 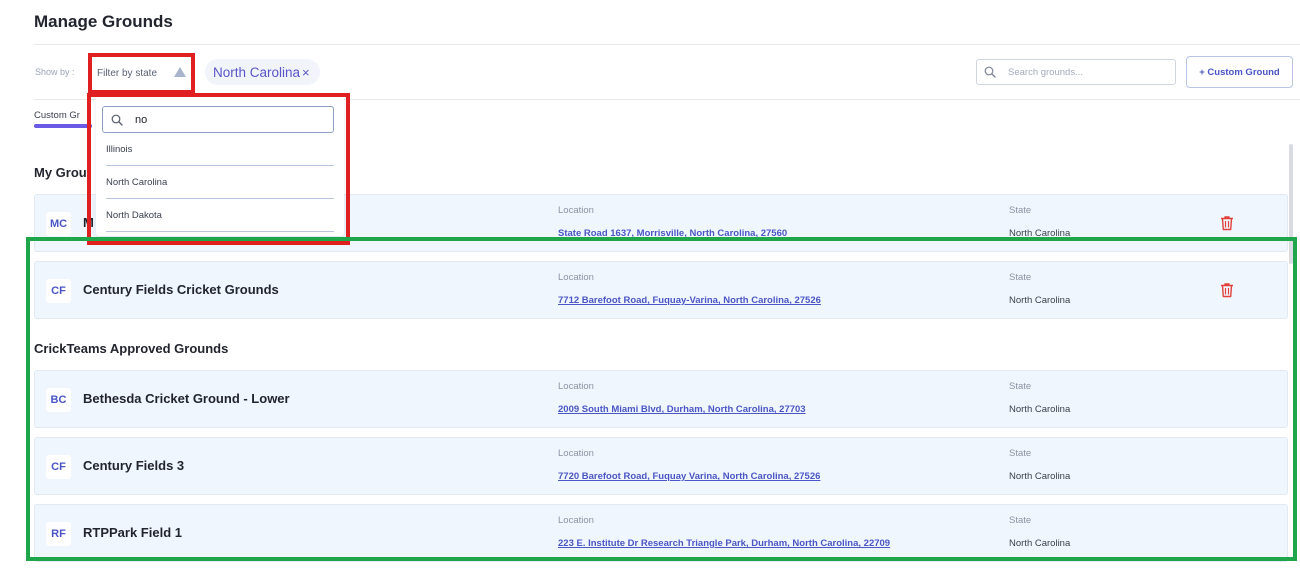 What do you see at coordinates (63, 126) in the screenshot?
I see `active-tab-indicator` at bounding box center [63, 126].